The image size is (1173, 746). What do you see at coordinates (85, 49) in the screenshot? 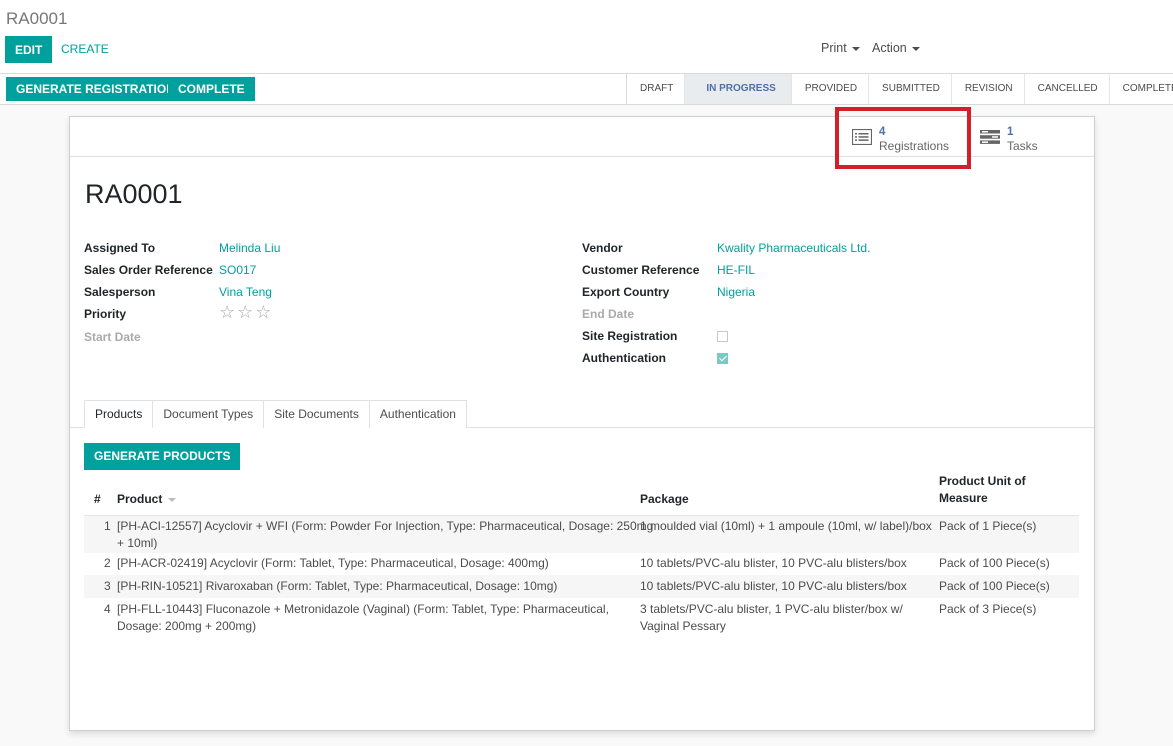
I see `create-button: CREATE` at bounding box center [85, 49].